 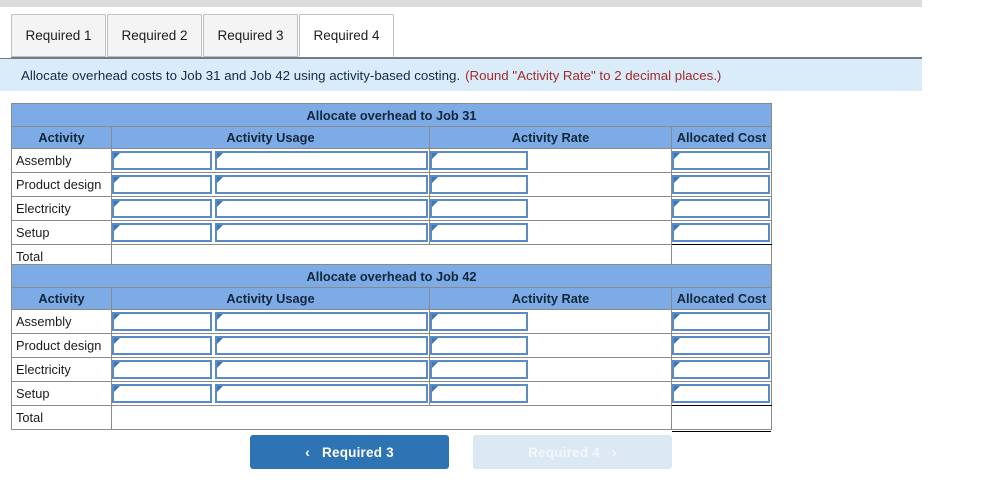 I want to click on tab-label: Required 1, so click(x=58, y=35).